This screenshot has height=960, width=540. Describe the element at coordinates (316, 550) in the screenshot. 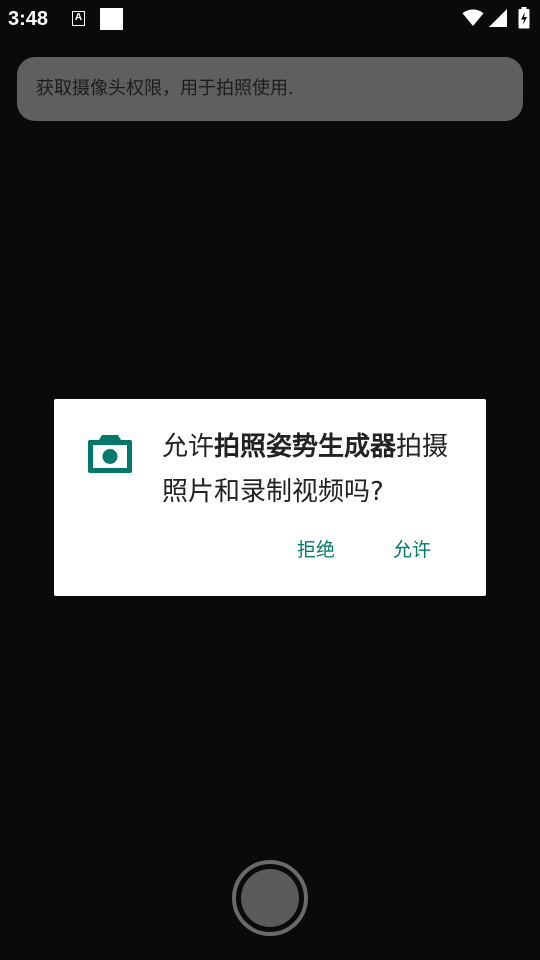

I see `deny-button: 拒绝` at that location.